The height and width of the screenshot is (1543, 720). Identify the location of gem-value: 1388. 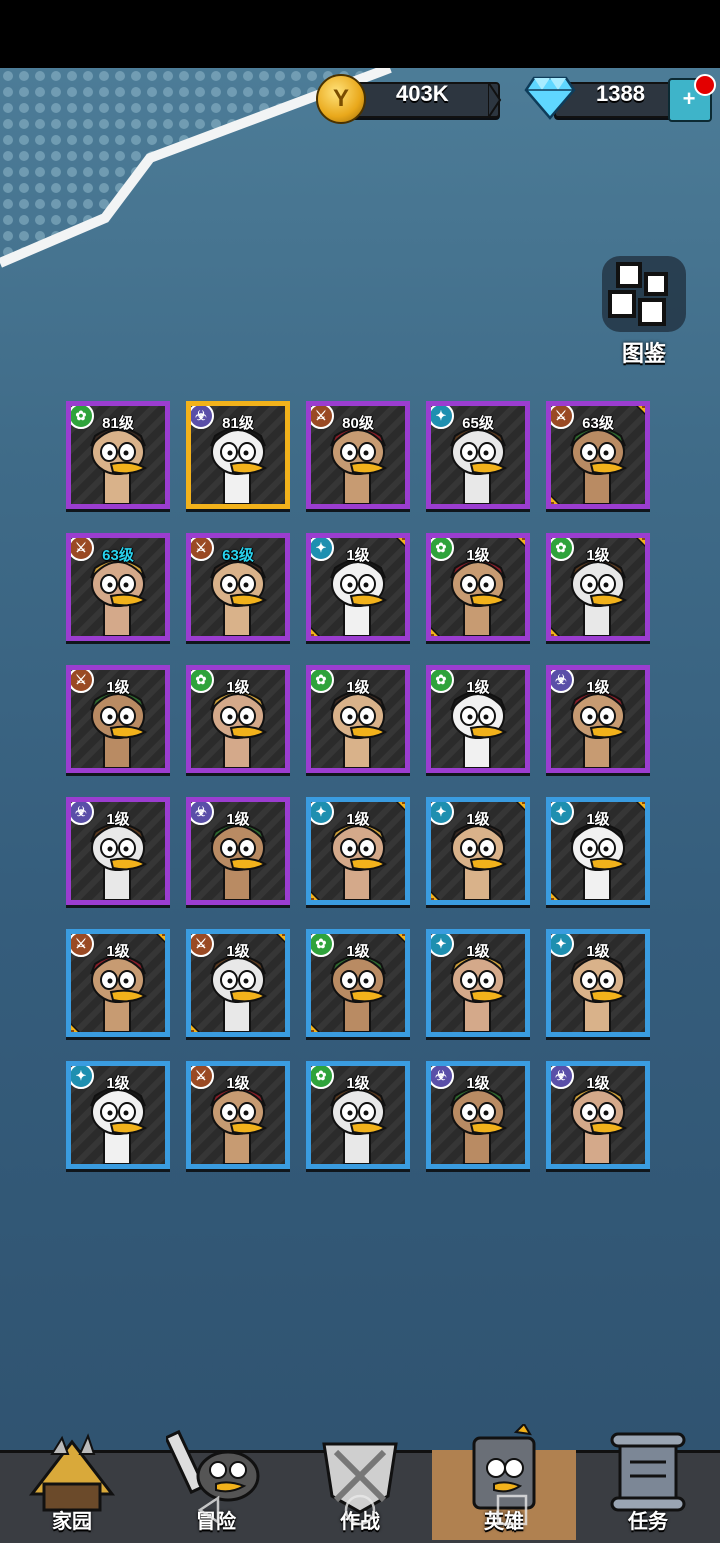
(620, 93).